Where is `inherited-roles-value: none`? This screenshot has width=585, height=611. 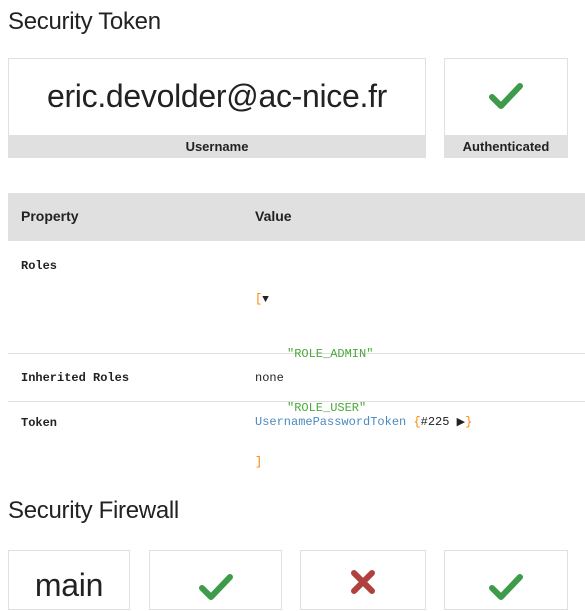
inherited-roles-value: none is located at coordinates (269, 378).